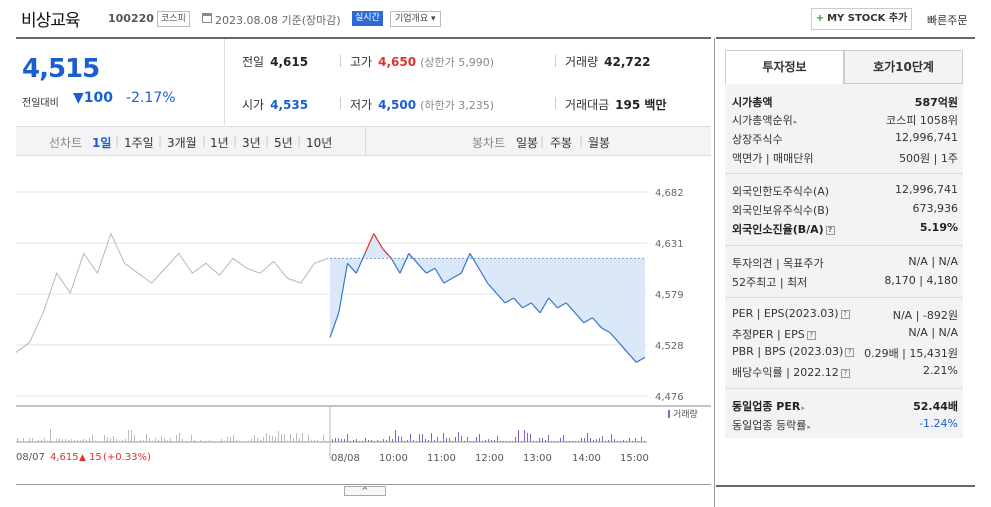 The image size is (991, 507). What do you see at coordinates (845, 121) in the screenshot?
I see `info-row: 시가총액순위▸ 코스피 1058위` at bounding box center [845, 121].